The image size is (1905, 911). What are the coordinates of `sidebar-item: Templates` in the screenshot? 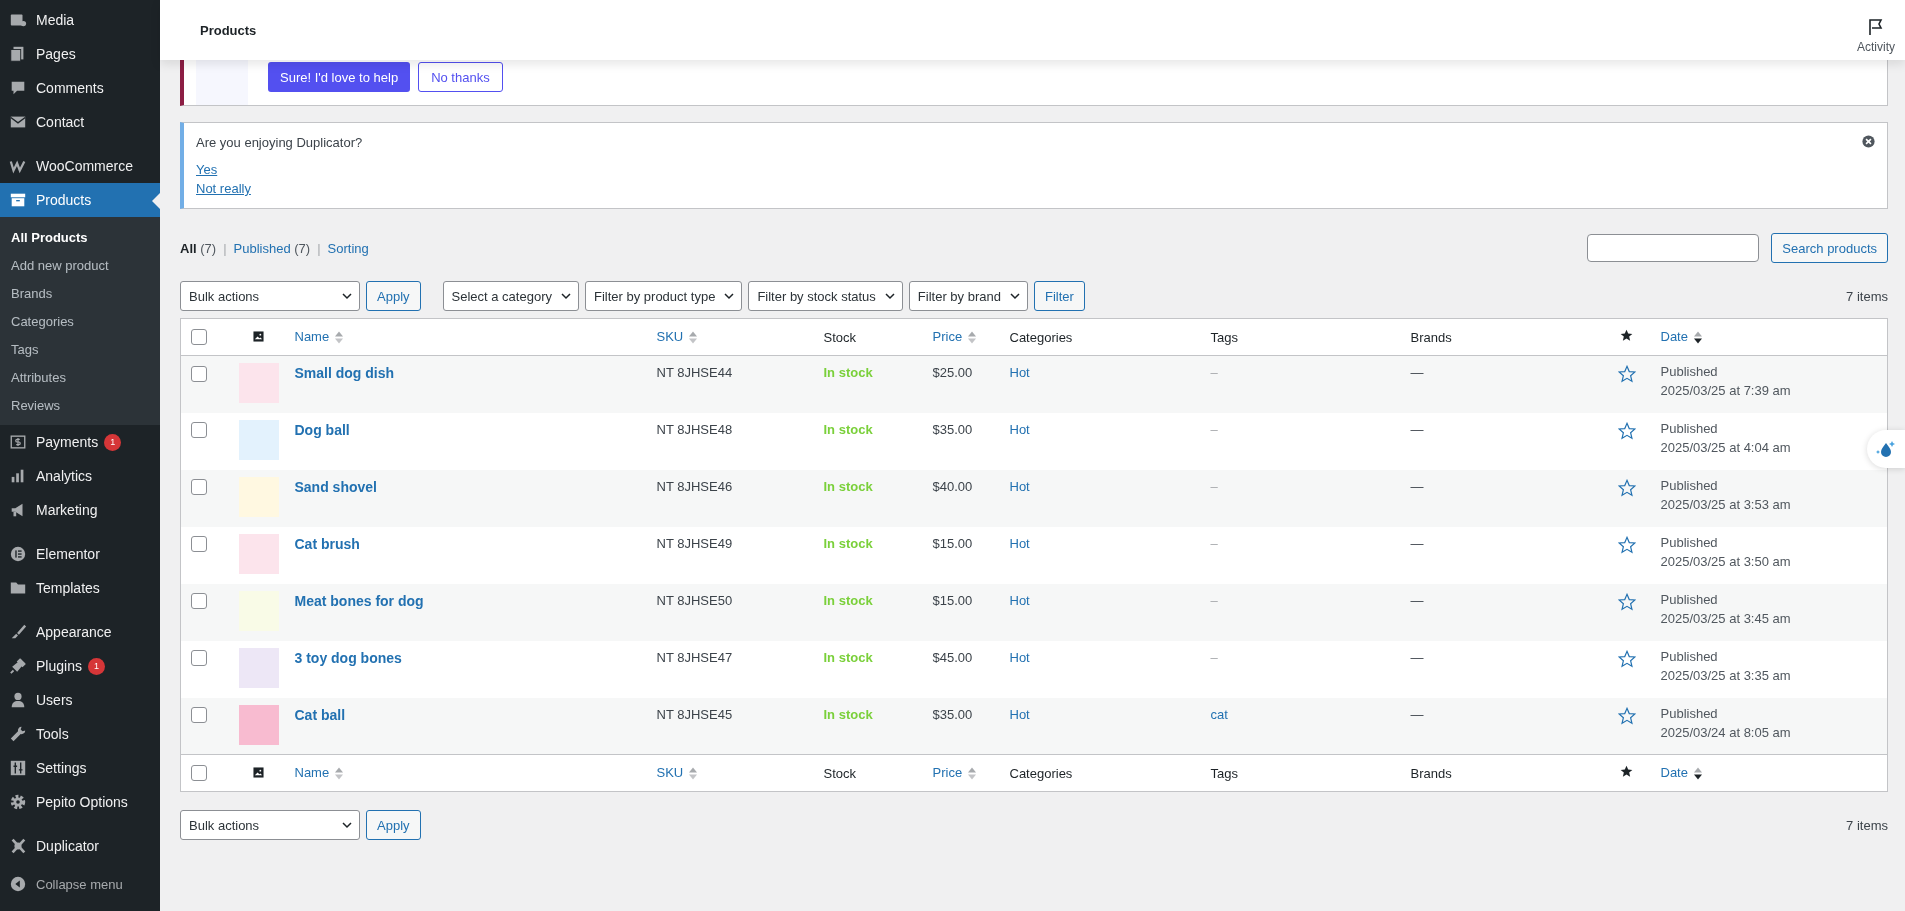 It's located at (80, 588).